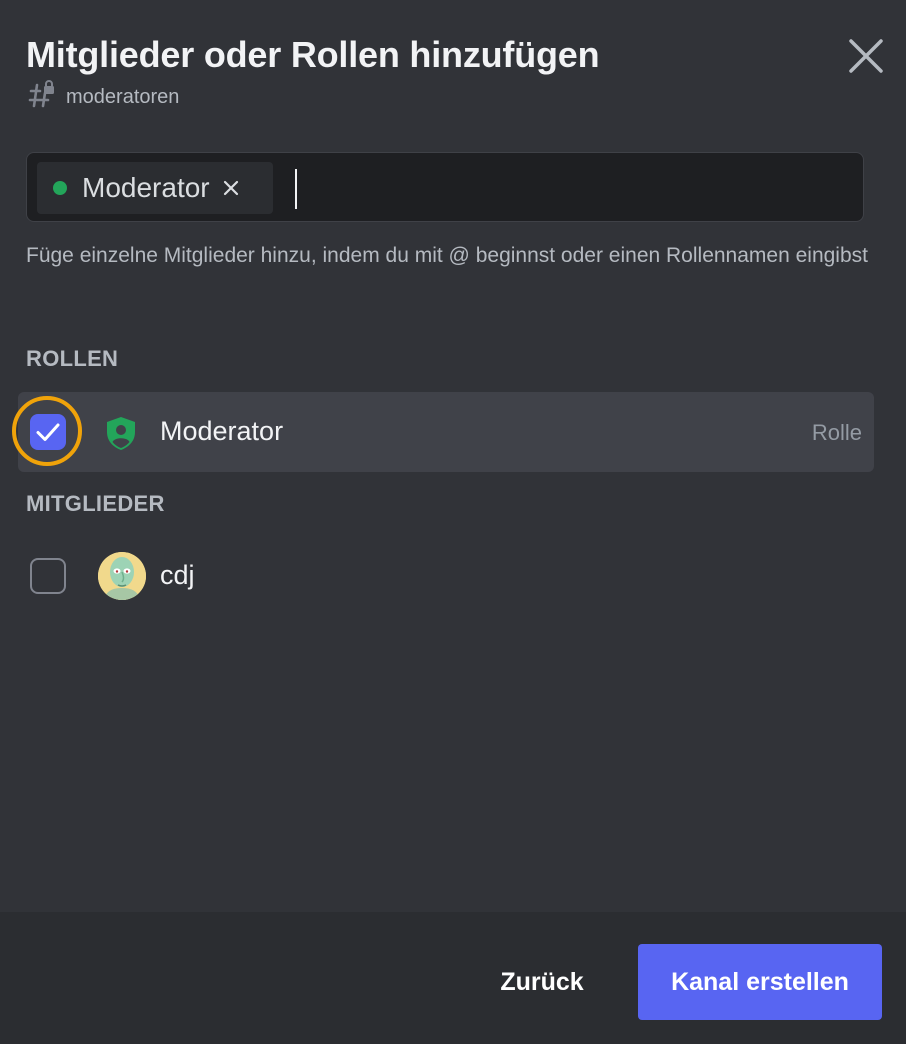  I want to click on member-name: cdj, so click(177, 575).